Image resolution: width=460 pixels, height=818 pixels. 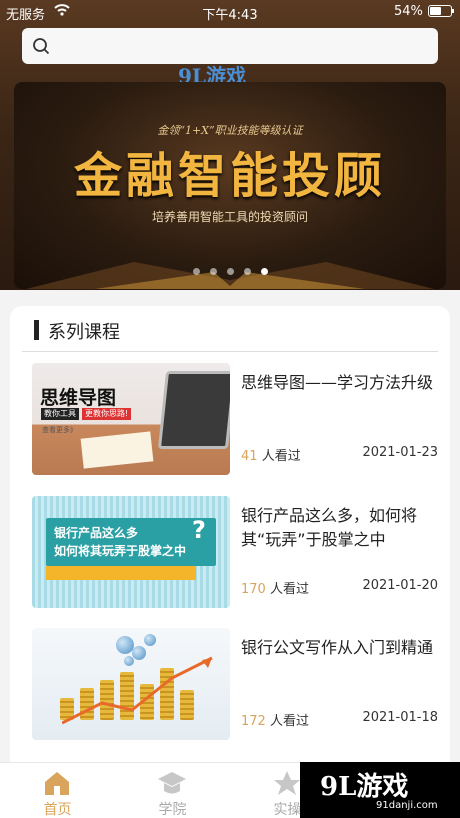 I want to click on tab-home: 首页, so click(x=57, y=790).